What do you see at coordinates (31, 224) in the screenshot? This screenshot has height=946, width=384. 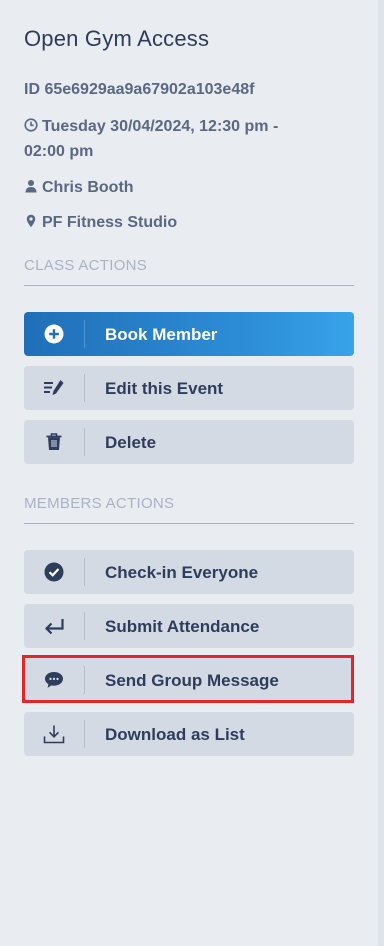 I see `map-pin-icon` at bounding box center [31, 224].